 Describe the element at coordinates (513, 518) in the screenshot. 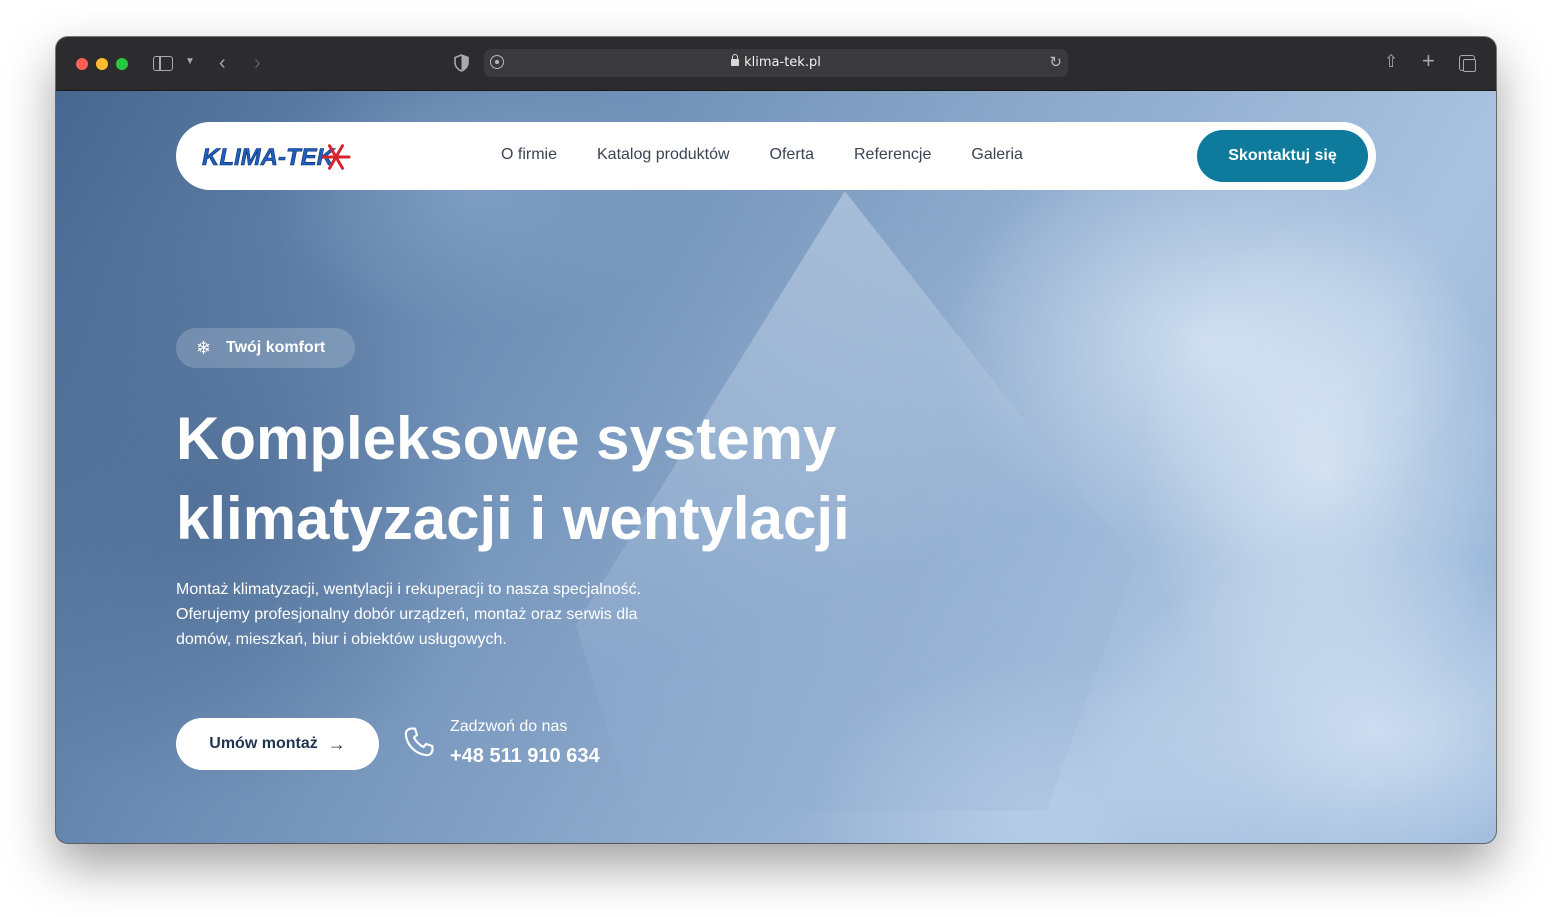

I see `hero-title-line-2: klimatyzacji i wentylacji` at that location.